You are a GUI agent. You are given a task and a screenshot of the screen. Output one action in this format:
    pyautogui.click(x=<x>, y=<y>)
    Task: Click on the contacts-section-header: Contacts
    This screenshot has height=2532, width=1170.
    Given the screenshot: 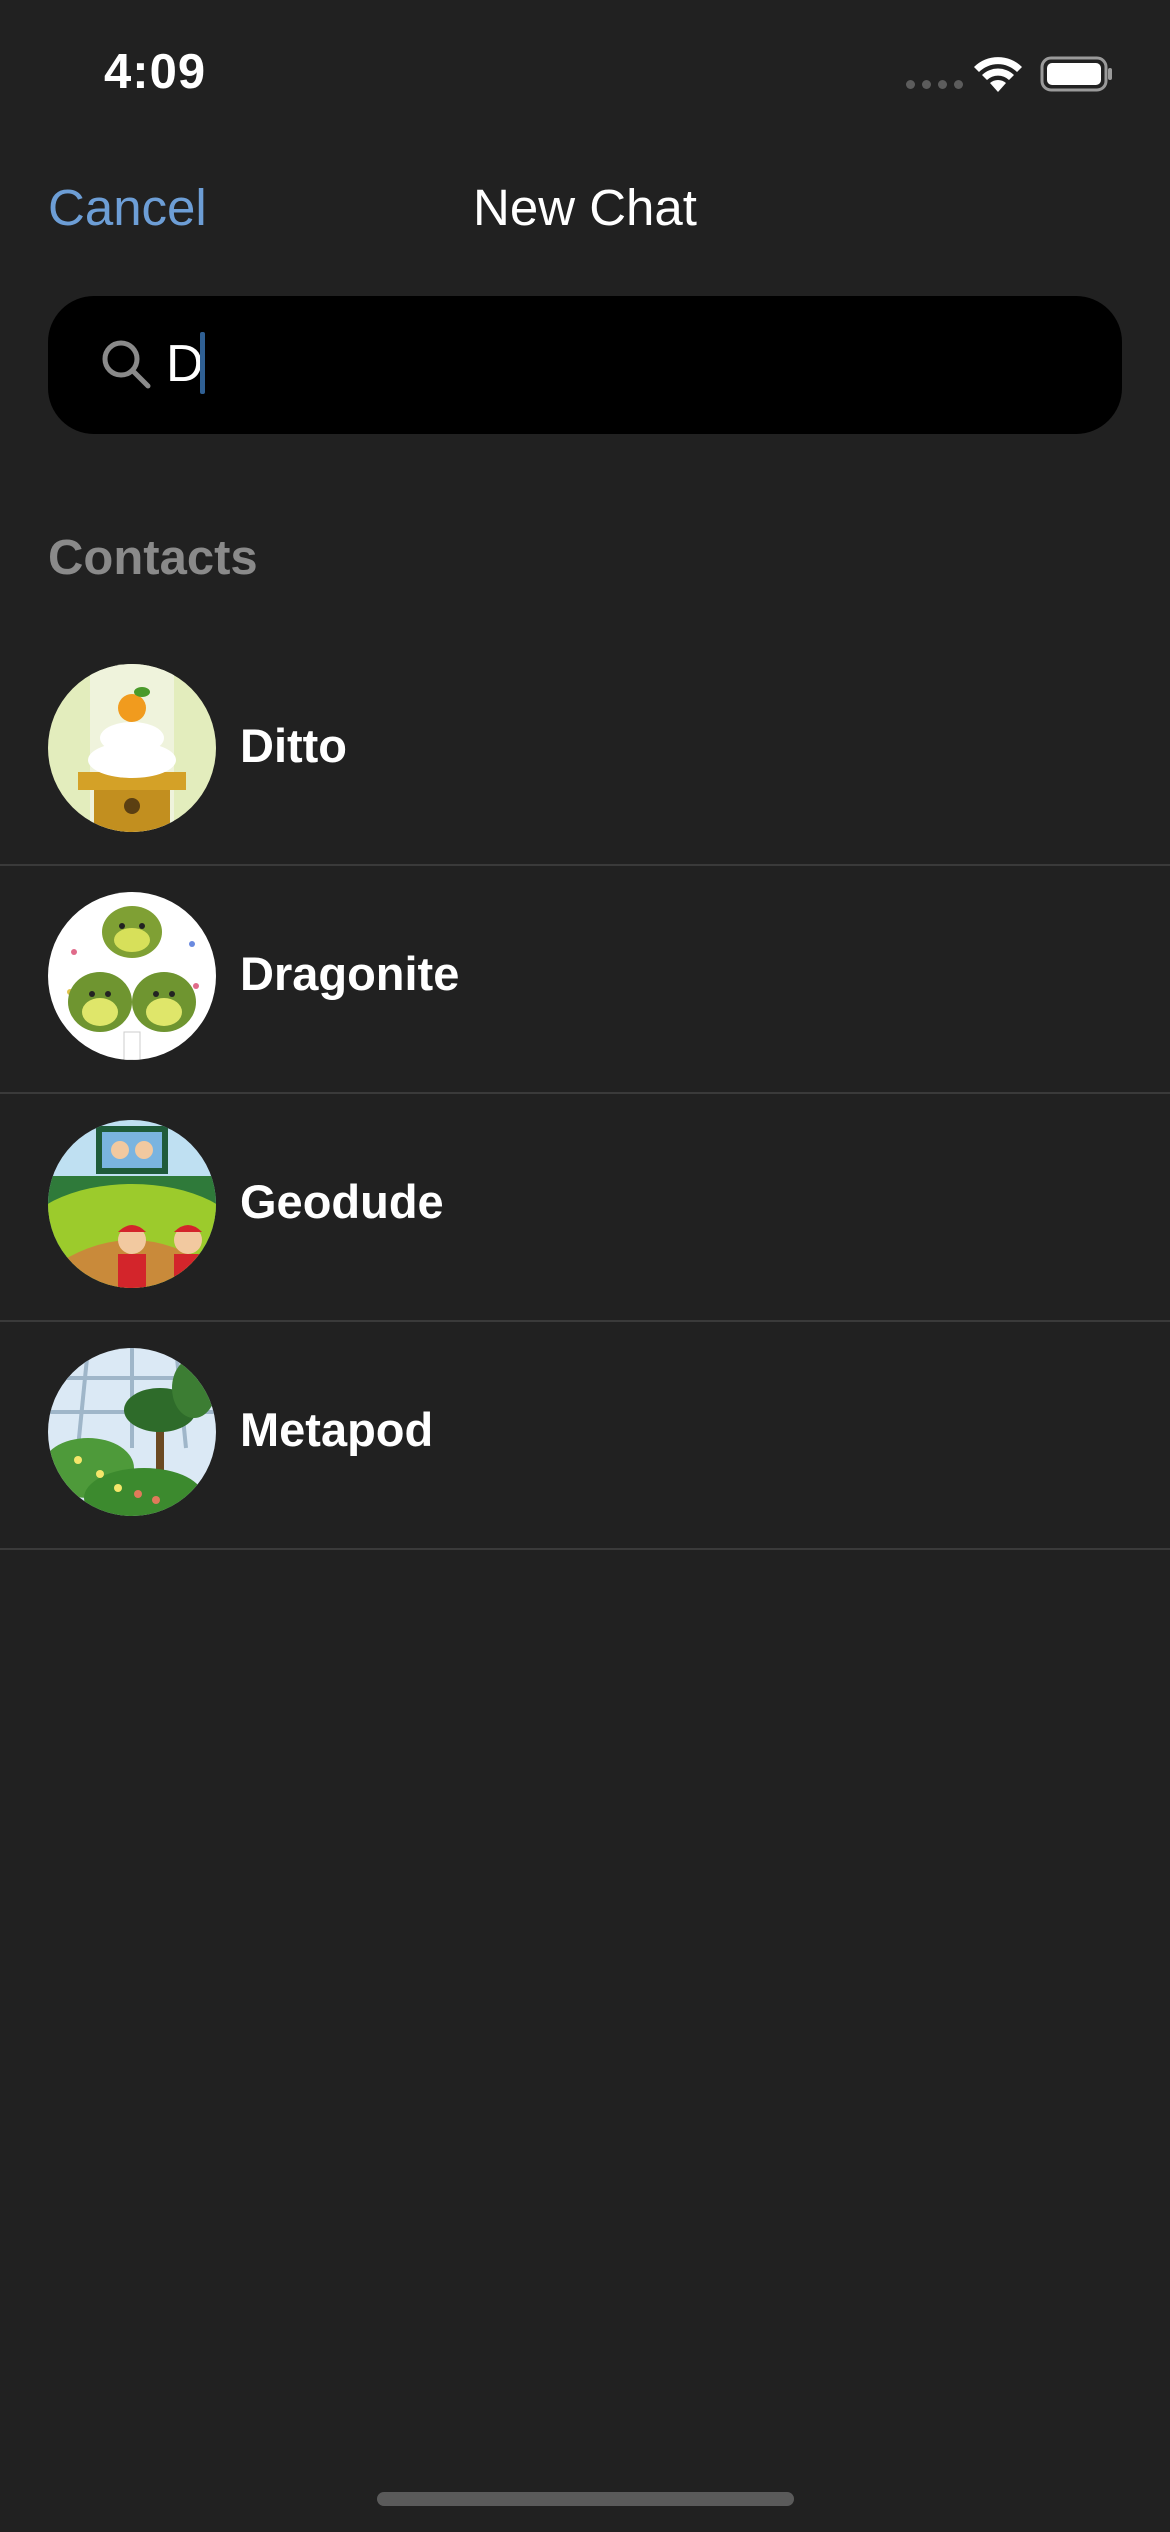 What is the action you would take?
    pyautogui.click(x=153, y=558)
    